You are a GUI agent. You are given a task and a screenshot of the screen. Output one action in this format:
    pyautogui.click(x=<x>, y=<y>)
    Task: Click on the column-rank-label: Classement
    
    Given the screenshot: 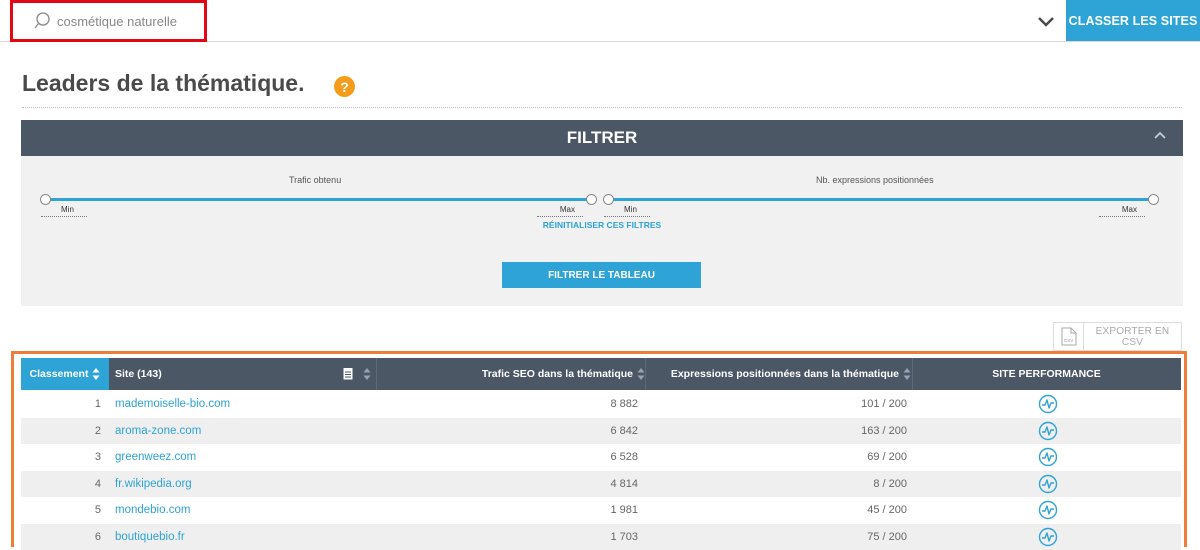 What is the action you would take?
    pyautogui.click(x=59, y=374)
    